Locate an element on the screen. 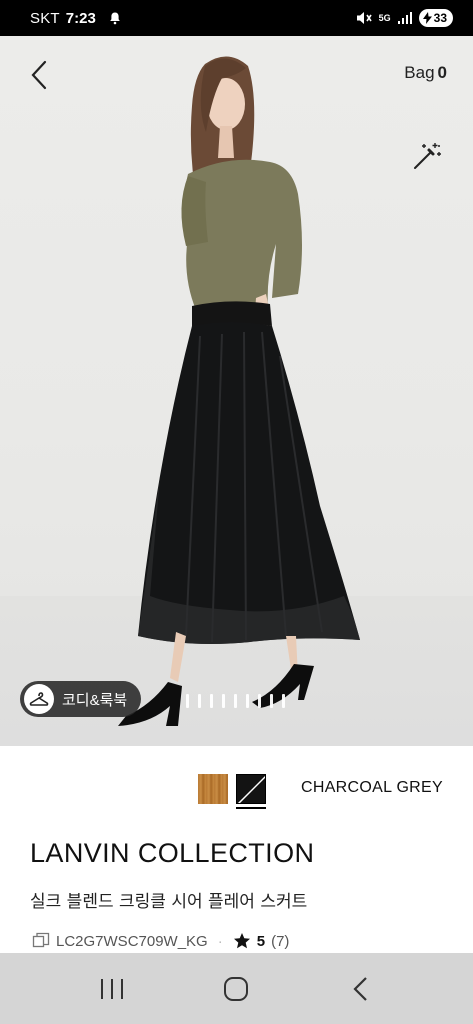 The width and height of the screenshot is (473, 1024). rating-score: 5 is located at coordinates (261, 941).